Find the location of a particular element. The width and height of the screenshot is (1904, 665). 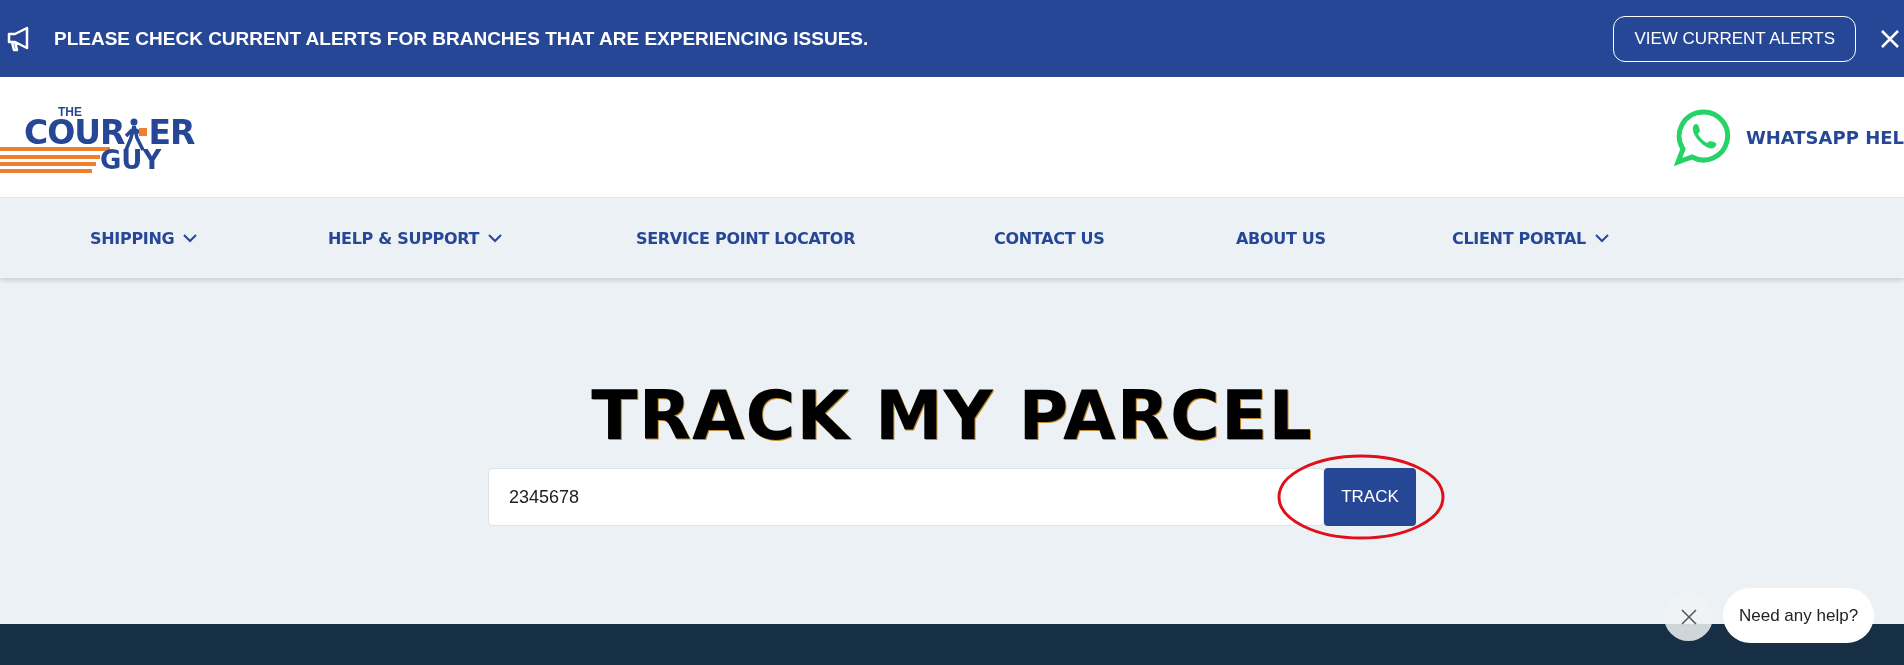

whatsapp-help-link: WHATSAPP HEL is located at coordinates (1824, 137).